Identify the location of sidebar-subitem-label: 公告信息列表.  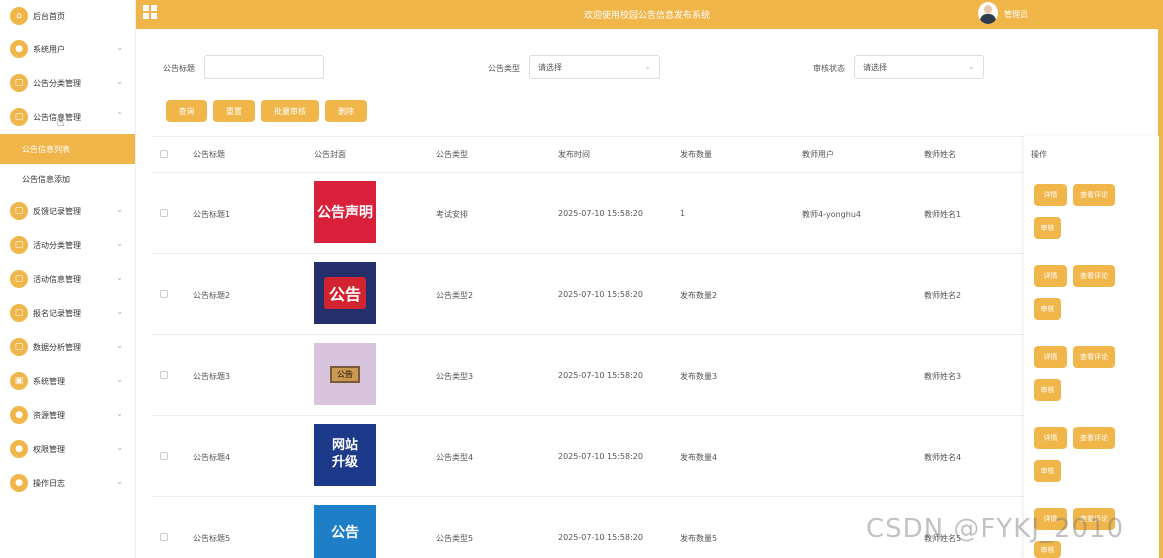
(46, 149).